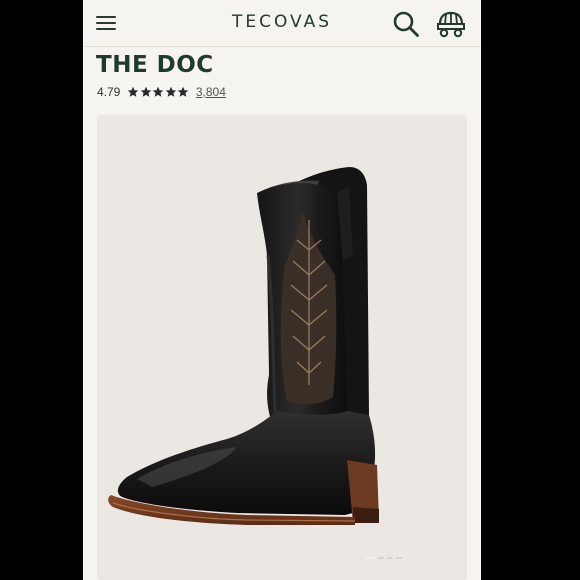 Image resolution: width=580 pixels, height=580 pixels. I want to click on search-icon, so click(406, 24).